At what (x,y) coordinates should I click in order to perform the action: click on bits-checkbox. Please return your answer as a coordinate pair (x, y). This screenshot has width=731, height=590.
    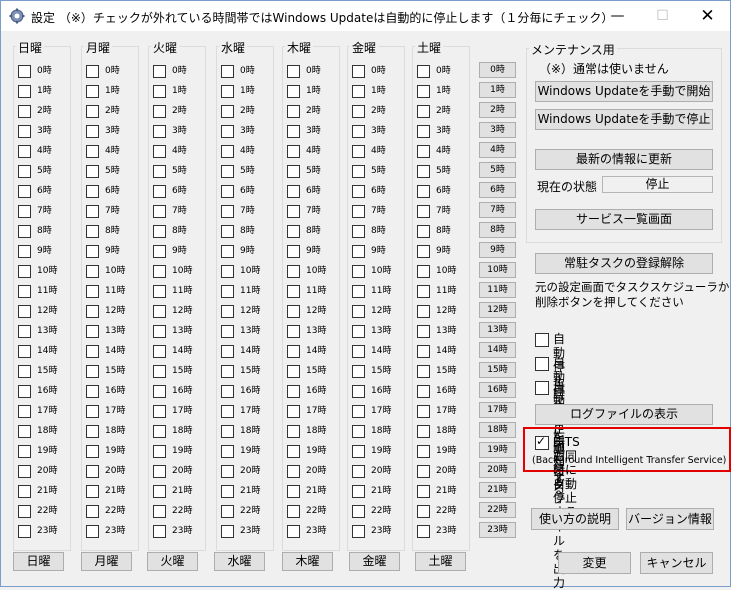
    Looking at the image, I should click on (542, 442).